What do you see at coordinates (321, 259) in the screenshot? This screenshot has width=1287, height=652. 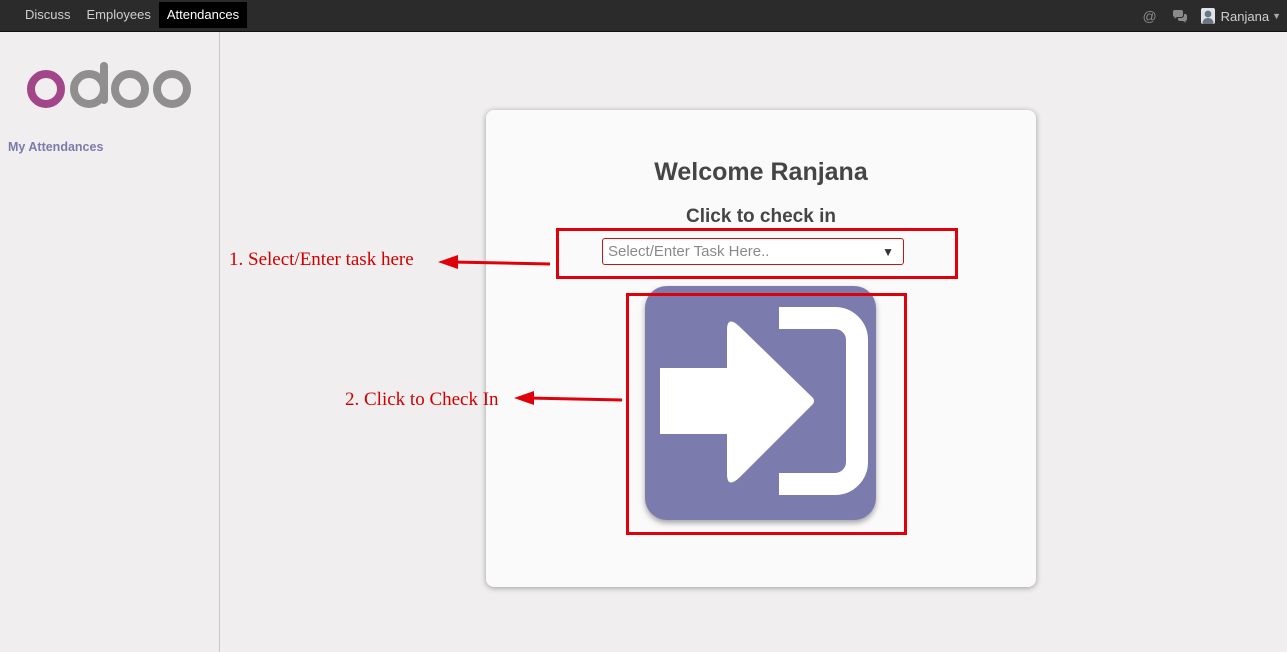 I see `annotation-step1: 1. Select/Enter task here` at bounding box center [321, 259].